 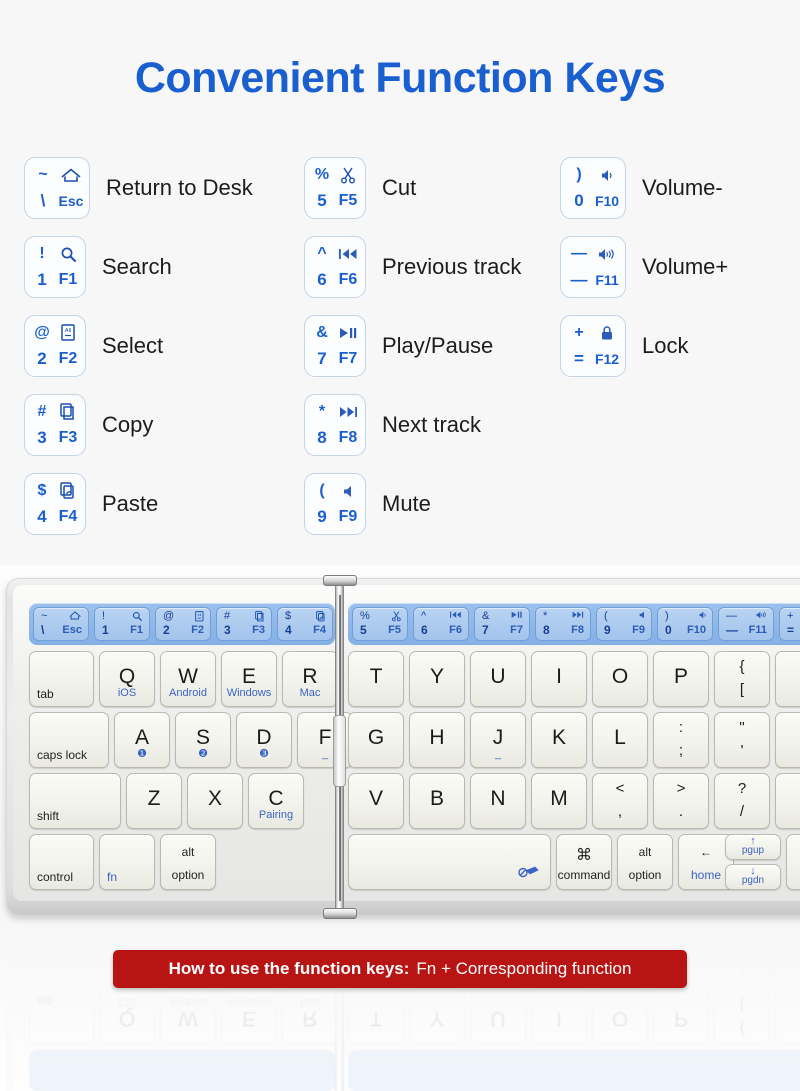 I want to click on function-row-right: %5 F5 ^6 F6 &7 F7 *8 F8 (9 F9)0 F10 —— F11 +=F12, so click(x=576, y=624).